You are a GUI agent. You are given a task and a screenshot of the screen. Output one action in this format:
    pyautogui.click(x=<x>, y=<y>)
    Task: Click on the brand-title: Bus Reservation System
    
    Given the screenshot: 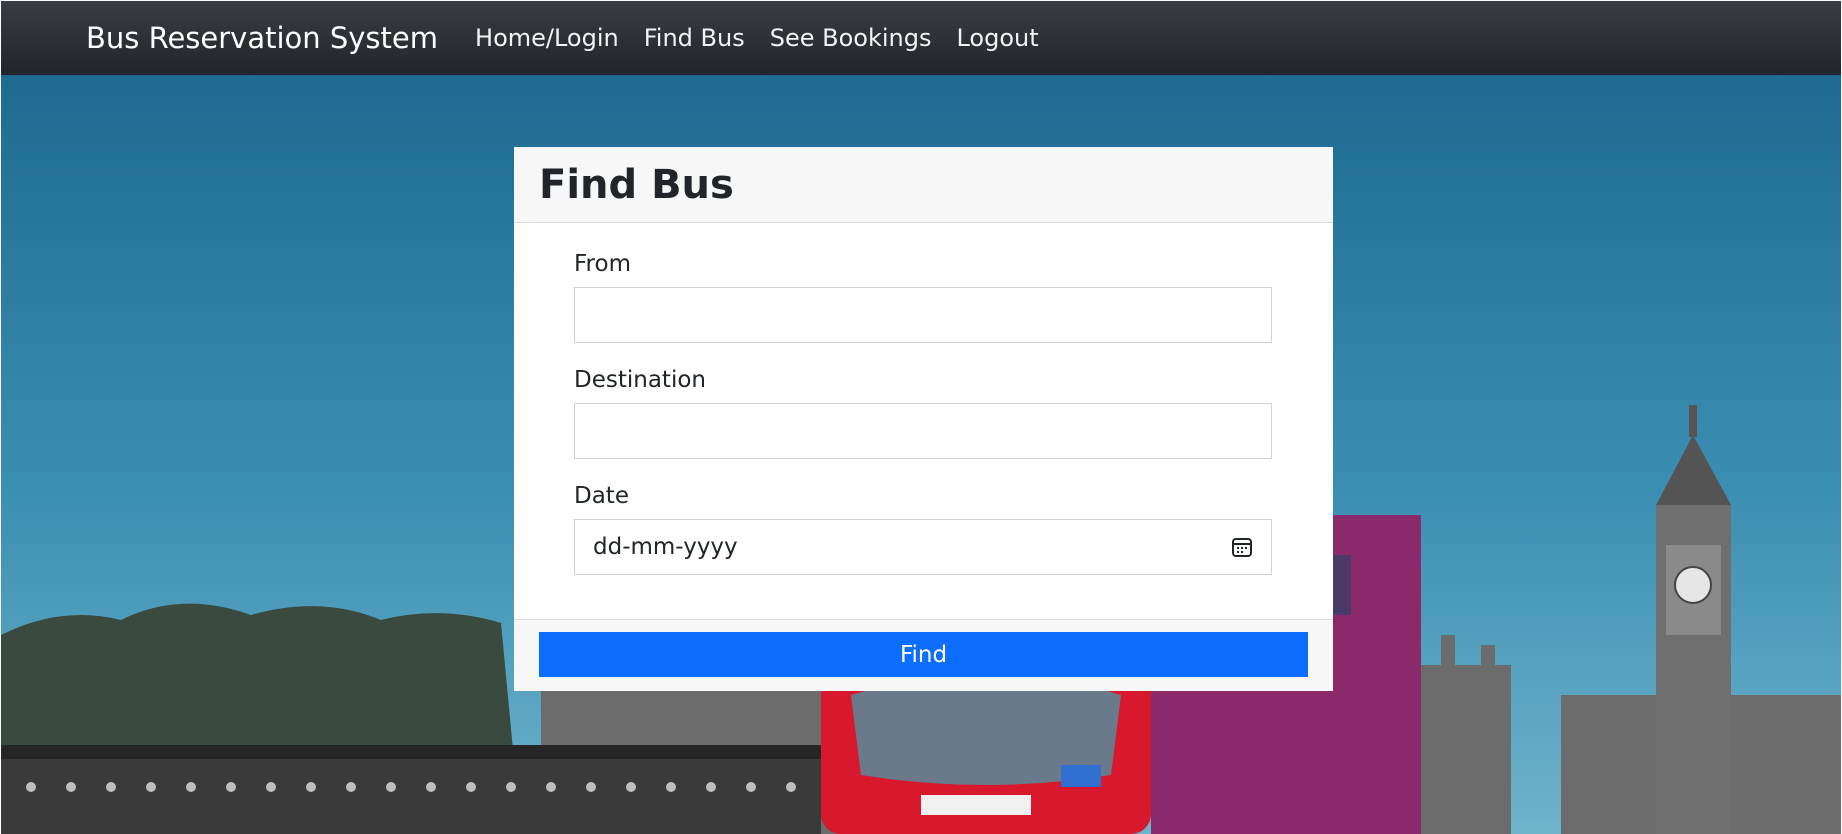 What is the action you would take?
    pyautogui.click(x=262, y=38)
    